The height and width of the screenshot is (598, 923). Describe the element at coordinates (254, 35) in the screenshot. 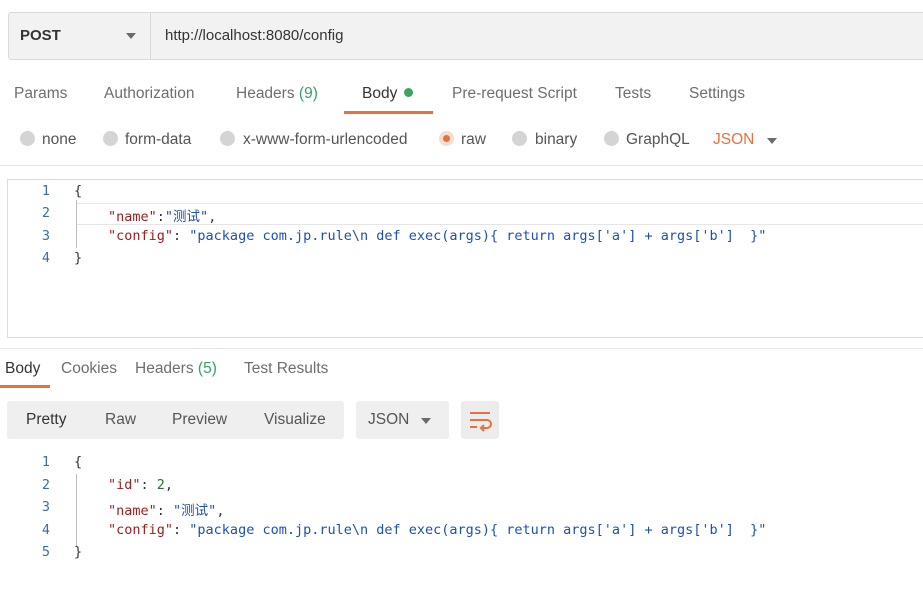

I see `url-value: http://localhost:8080/config` at that location.